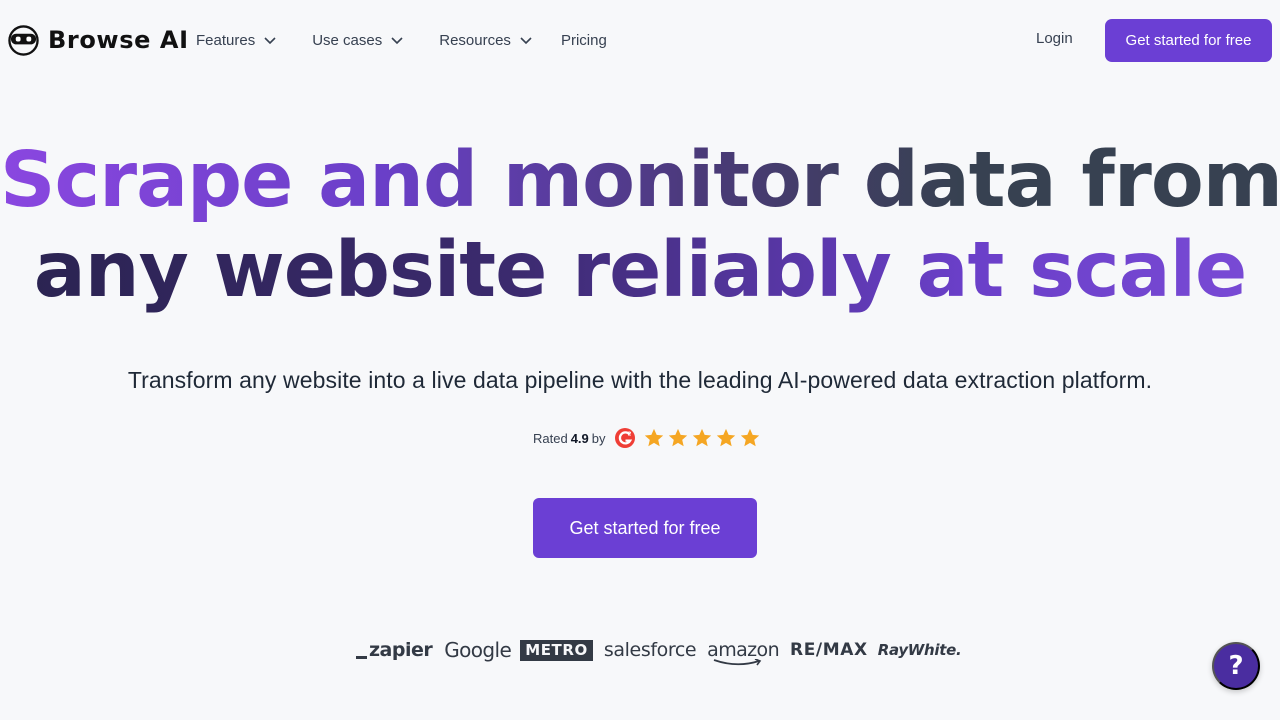  I want to click on remax-logo: RE/MAX, so click(829, 650).